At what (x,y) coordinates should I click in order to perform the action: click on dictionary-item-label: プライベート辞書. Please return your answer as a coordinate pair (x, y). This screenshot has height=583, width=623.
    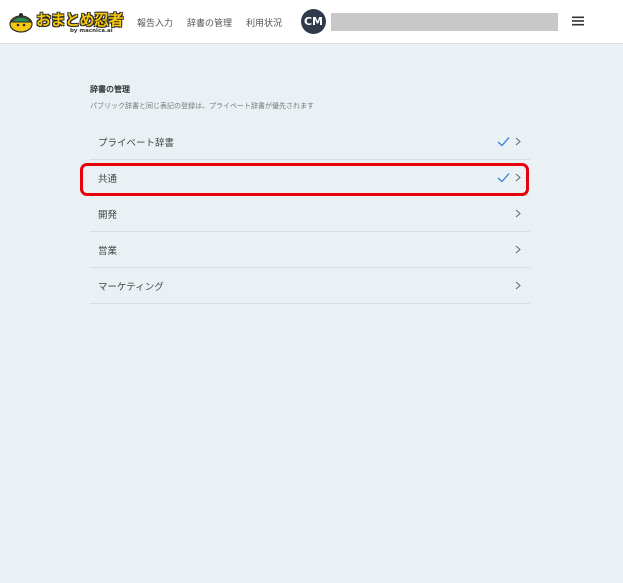
    Looking at the image, I should click on (136, 143).